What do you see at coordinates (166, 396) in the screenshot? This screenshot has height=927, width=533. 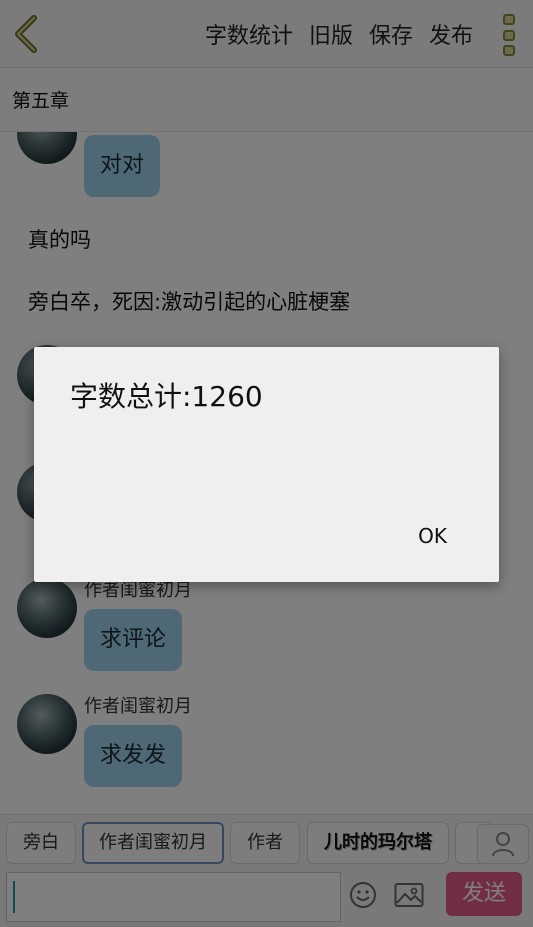 I see `dialog-message: 字数总计:1260` at bounding box center [166, 396].